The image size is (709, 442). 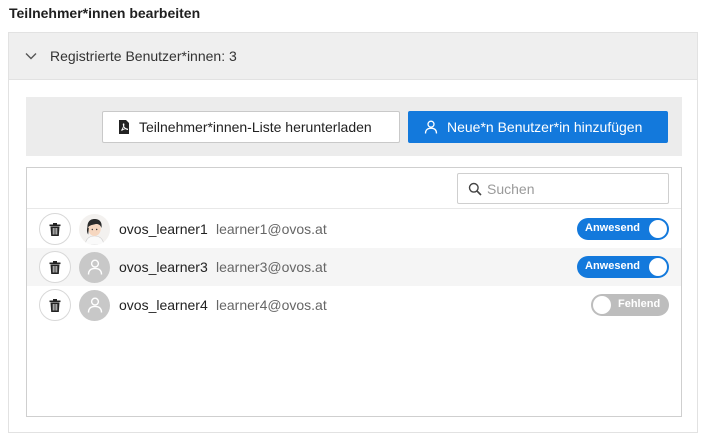 I want to click on search-input, so click(x=572, y=188).